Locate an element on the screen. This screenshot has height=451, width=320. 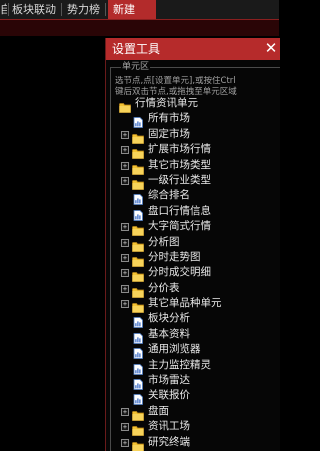
tree-node-label: 其它市场类型 is located at coordinates (179, 164).